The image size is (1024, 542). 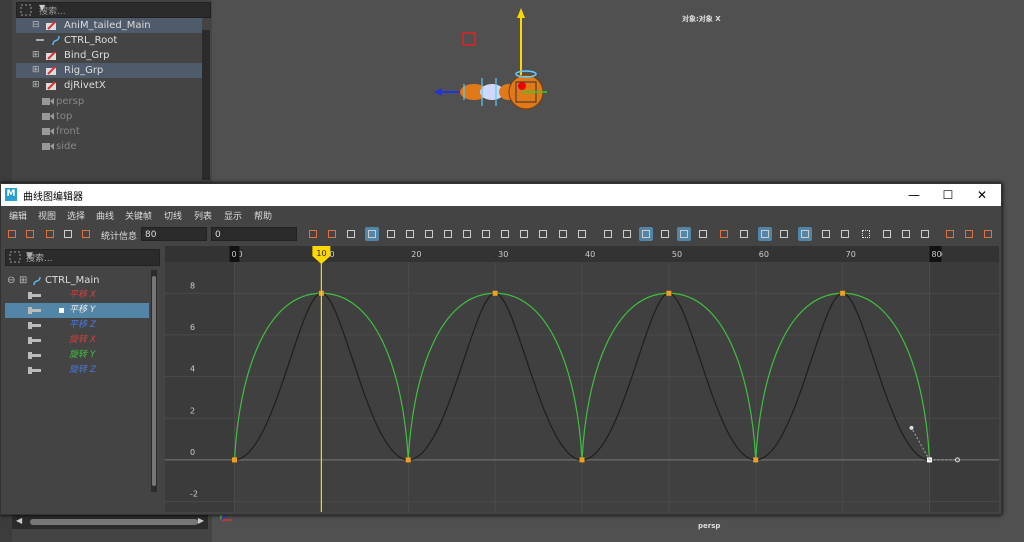 What do you see at coordinates (77, 325) in the screenshot?
I see `channel-row: 平移 Z` at bounding box center [77, 325].